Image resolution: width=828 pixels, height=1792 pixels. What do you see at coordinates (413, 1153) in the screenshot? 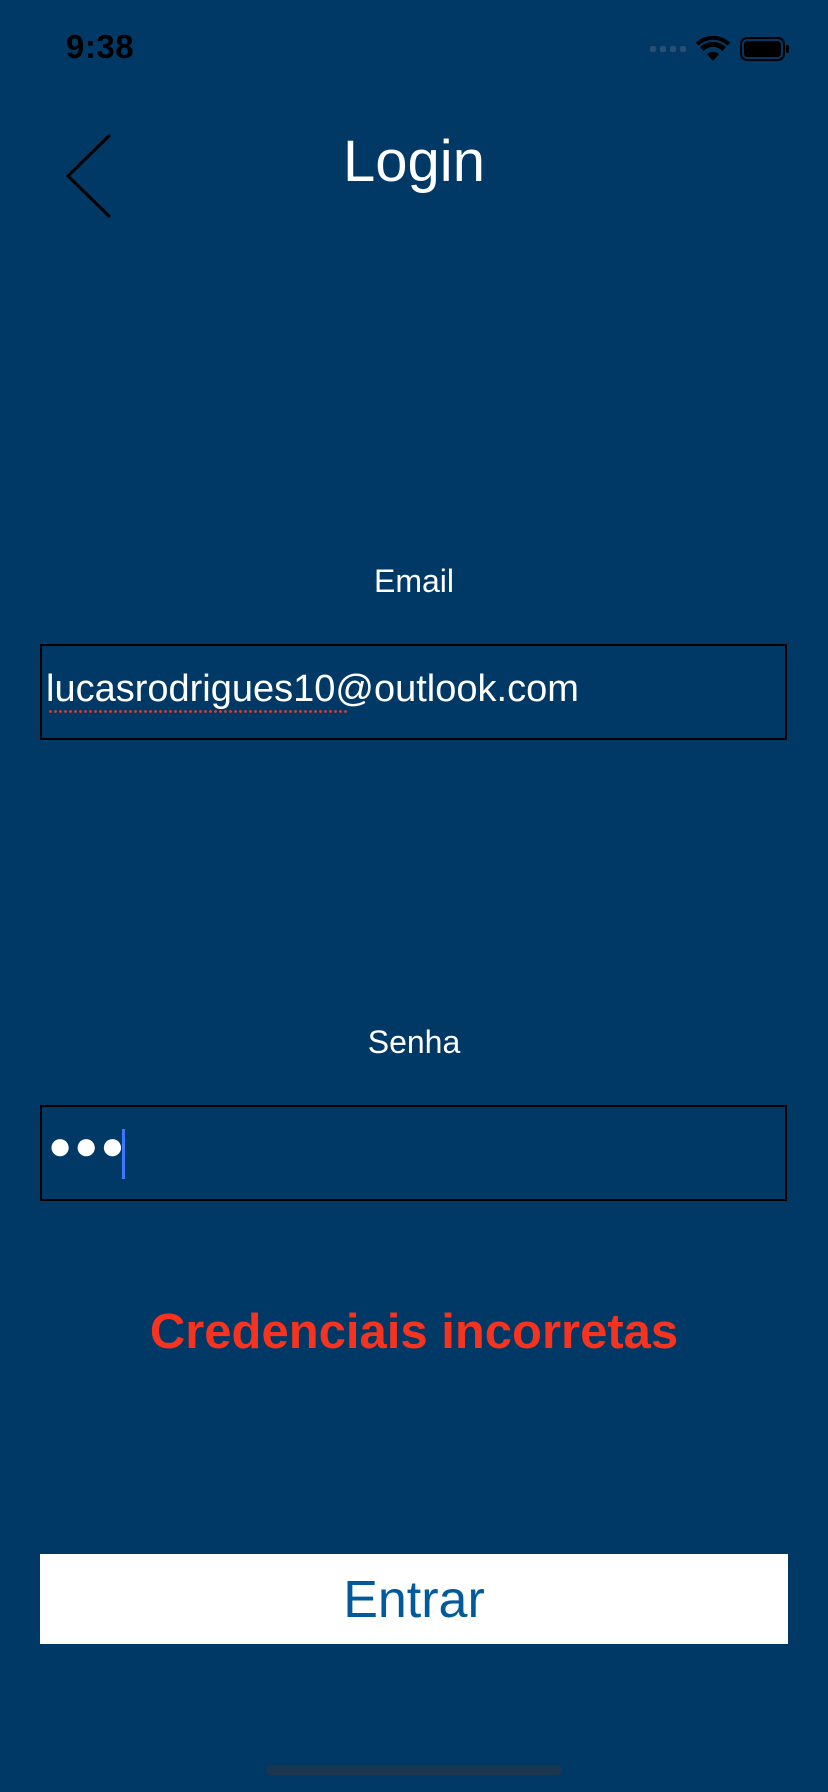
I see `password-field: ●●●` at bounding box center [413, 1153].